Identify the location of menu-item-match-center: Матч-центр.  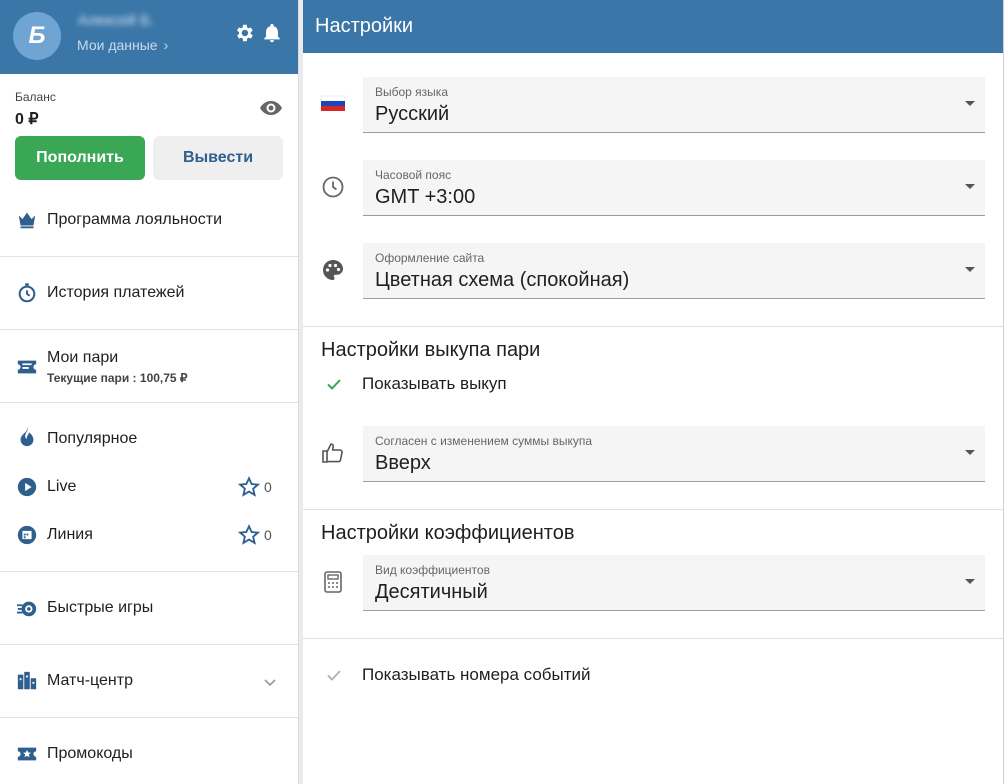
(149, 681).